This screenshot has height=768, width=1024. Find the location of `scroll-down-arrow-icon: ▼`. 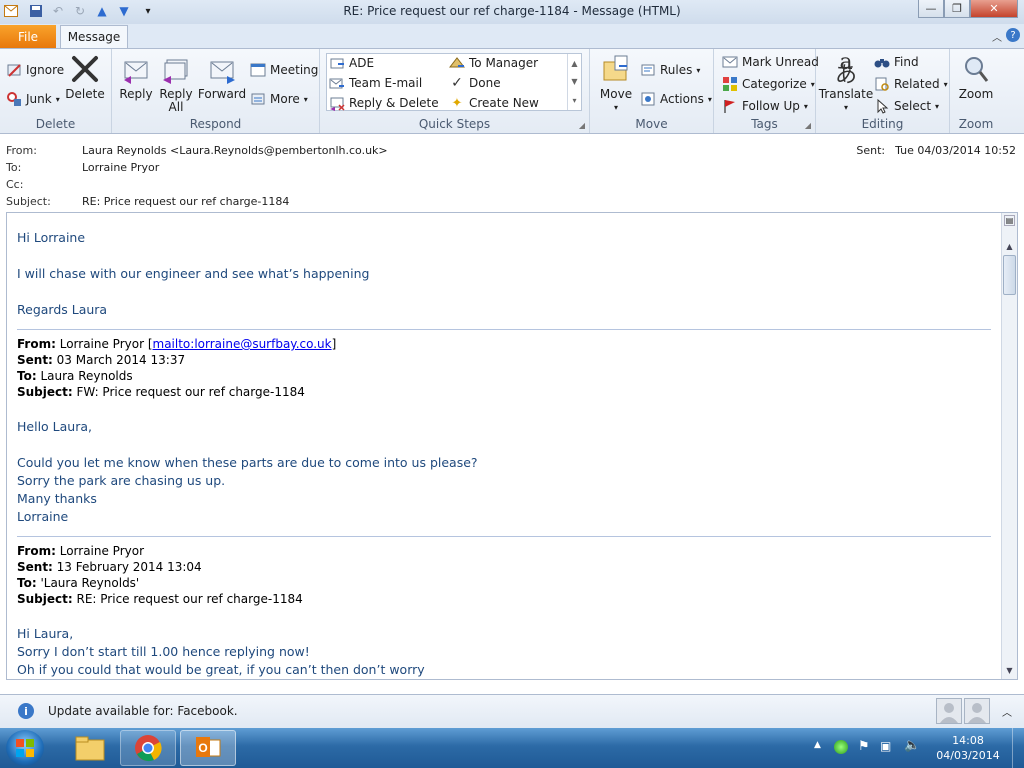

scroll-down-arrow-icon: ▼ is located at coordinates (1009, 670).